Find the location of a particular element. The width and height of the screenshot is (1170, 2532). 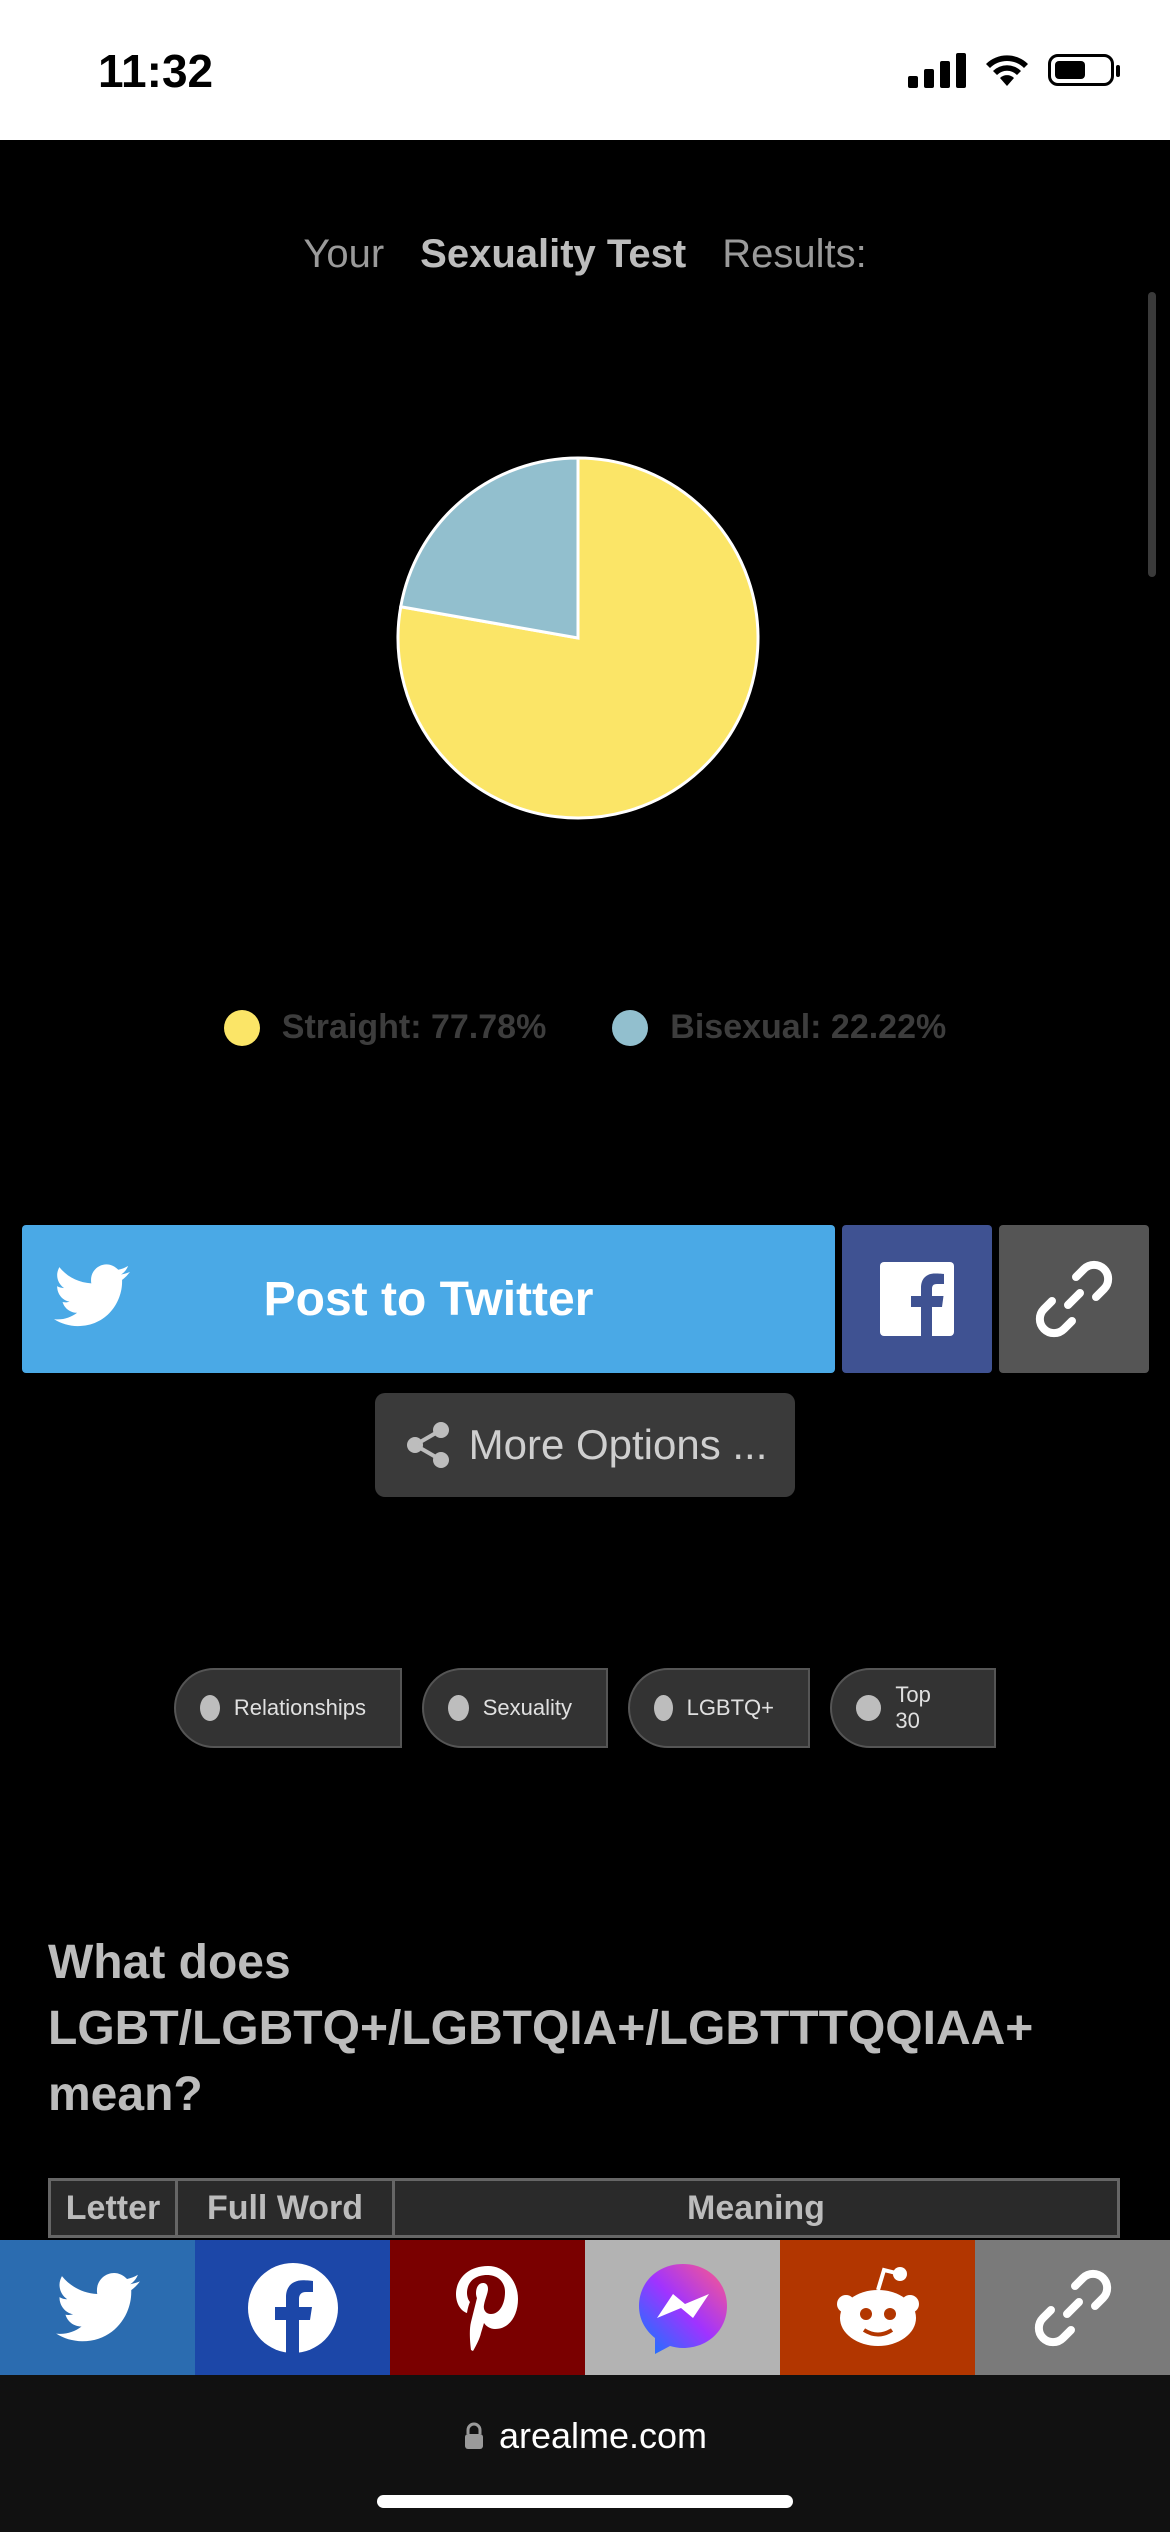

messenger-icon is located at coordinates (682, 2308).